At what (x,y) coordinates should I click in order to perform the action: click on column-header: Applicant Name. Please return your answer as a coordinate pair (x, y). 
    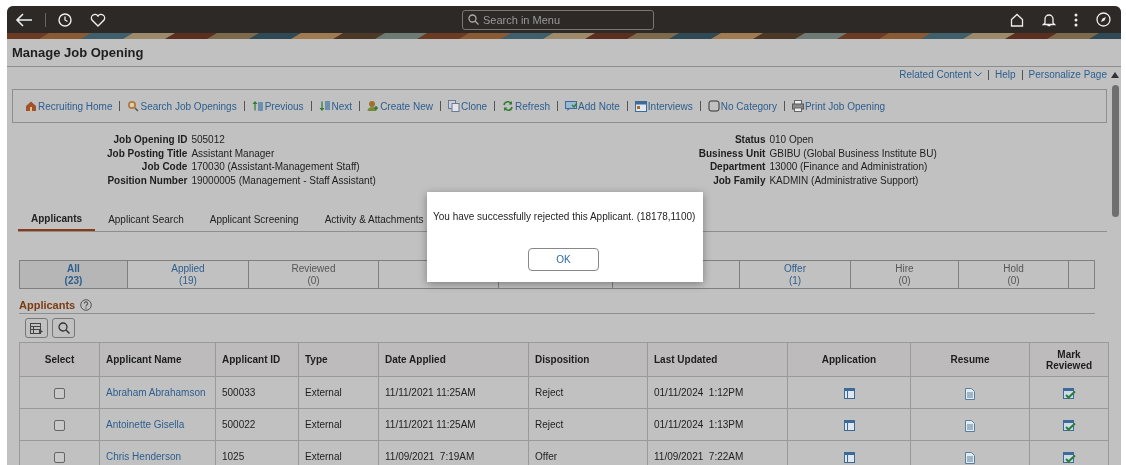
    Looking at the image, I should click on (157, 359).